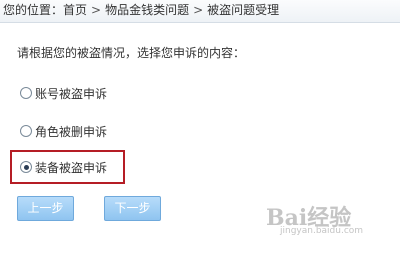 The height and width of the screenshot is (253, 400). I want to click on instruction-text: 请根据您的被盗情况，选择您申诉的内容：, so click(131, 53).